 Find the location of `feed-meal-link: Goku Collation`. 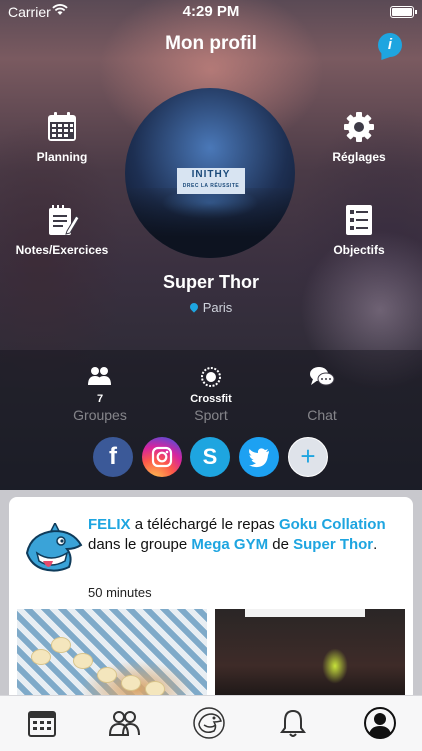

feed-meal-link: Goku Collation is located at coordinates (332, 524).